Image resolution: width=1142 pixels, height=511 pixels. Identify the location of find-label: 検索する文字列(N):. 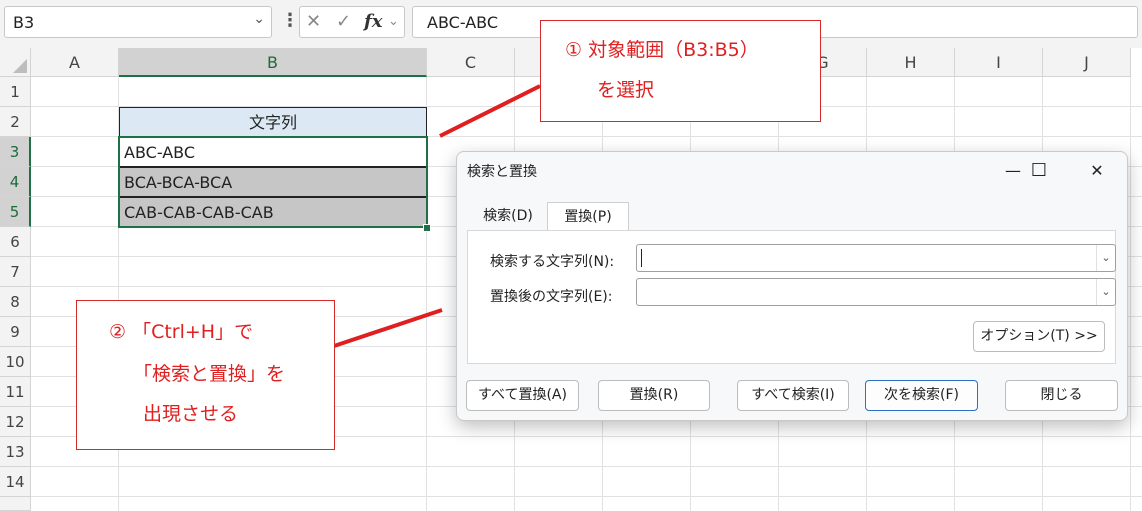
(552, 262).